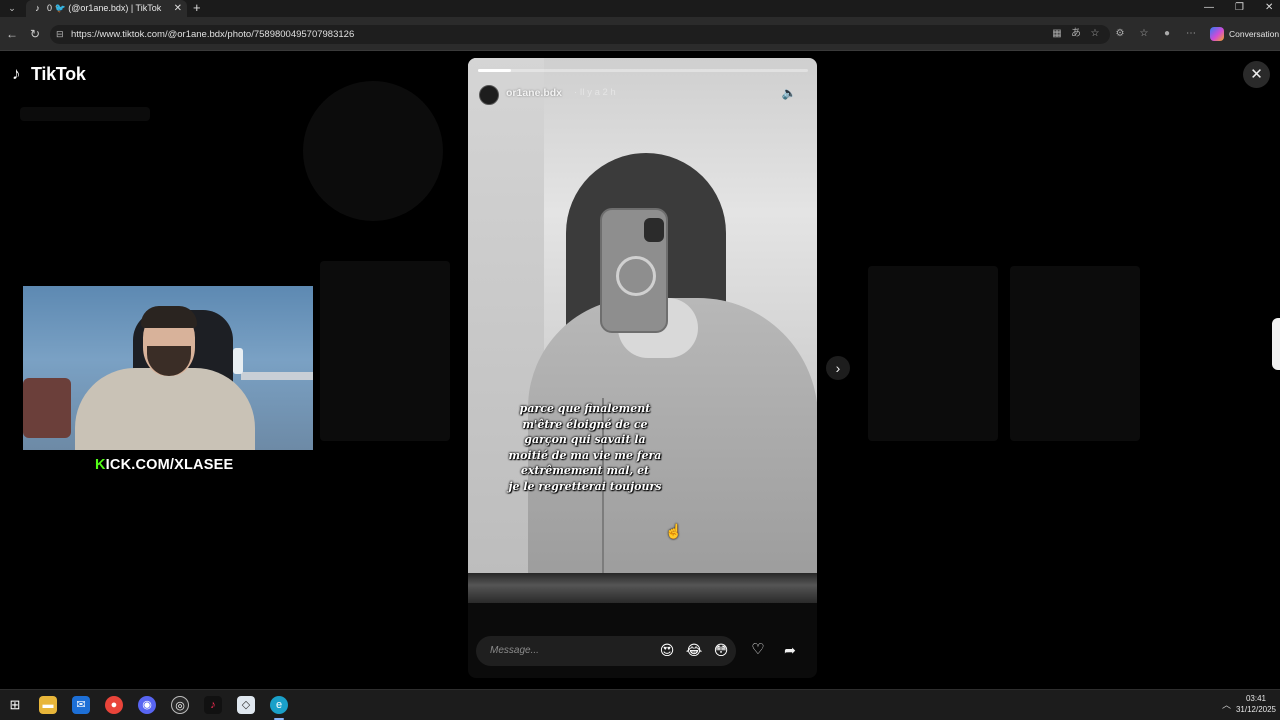 This screenshot has height=720, width=1280. I want to click on photo-phone-ring, so click(636, 276).